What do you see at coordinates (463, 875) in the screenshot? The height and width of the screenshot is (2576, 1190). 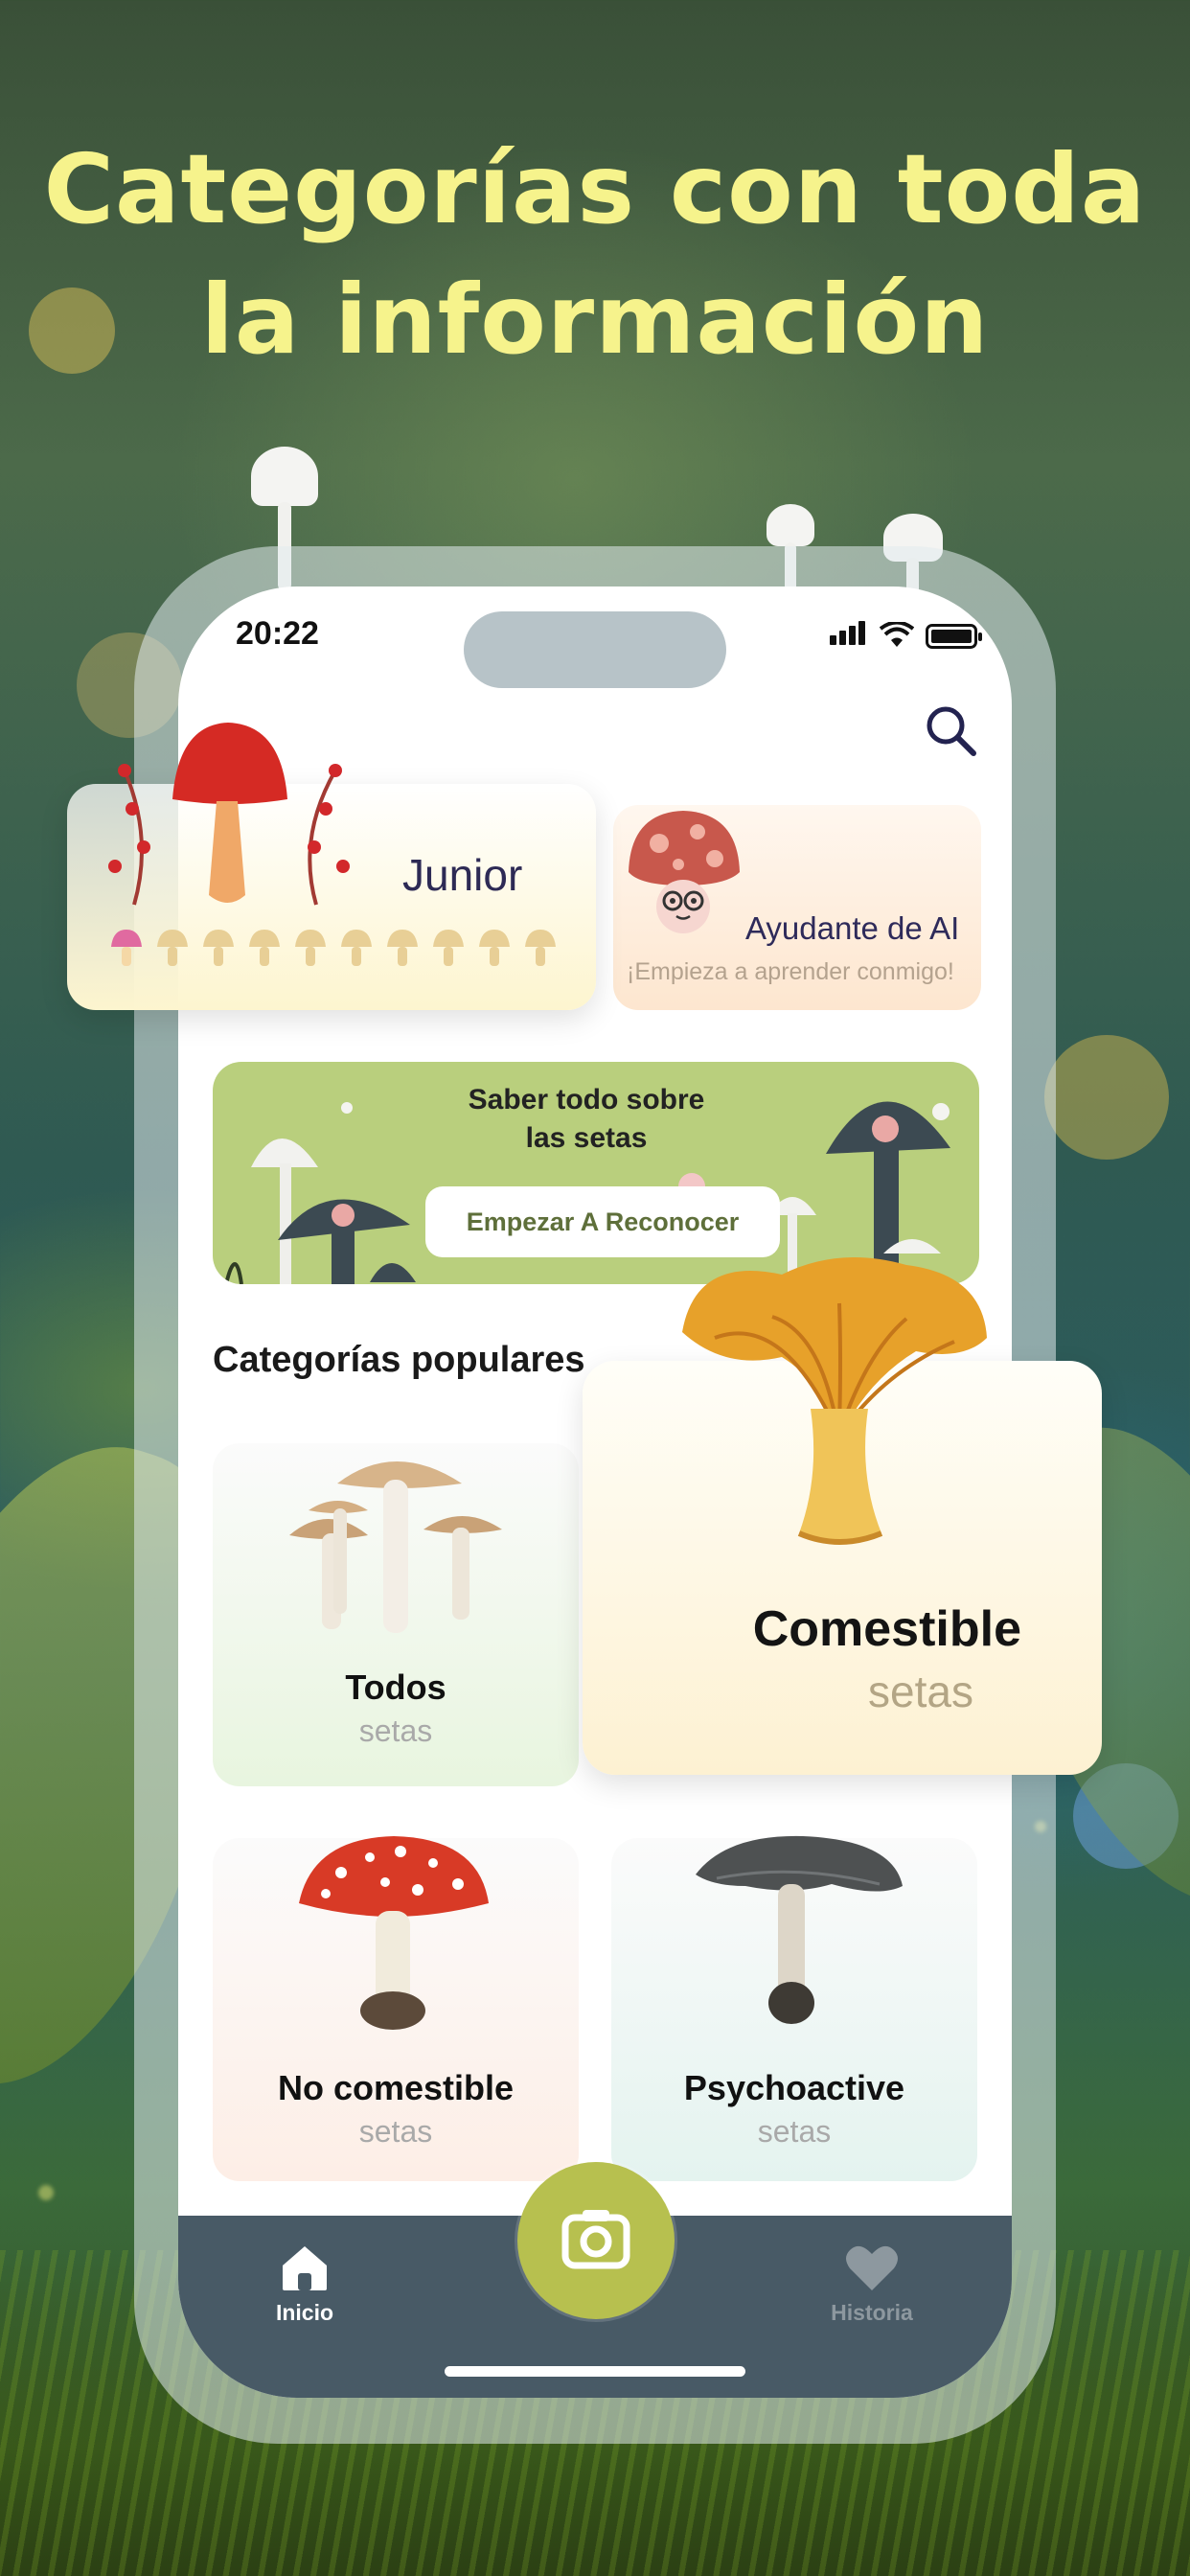 I see `level-label: Junior` at bounding box center [463, 875].